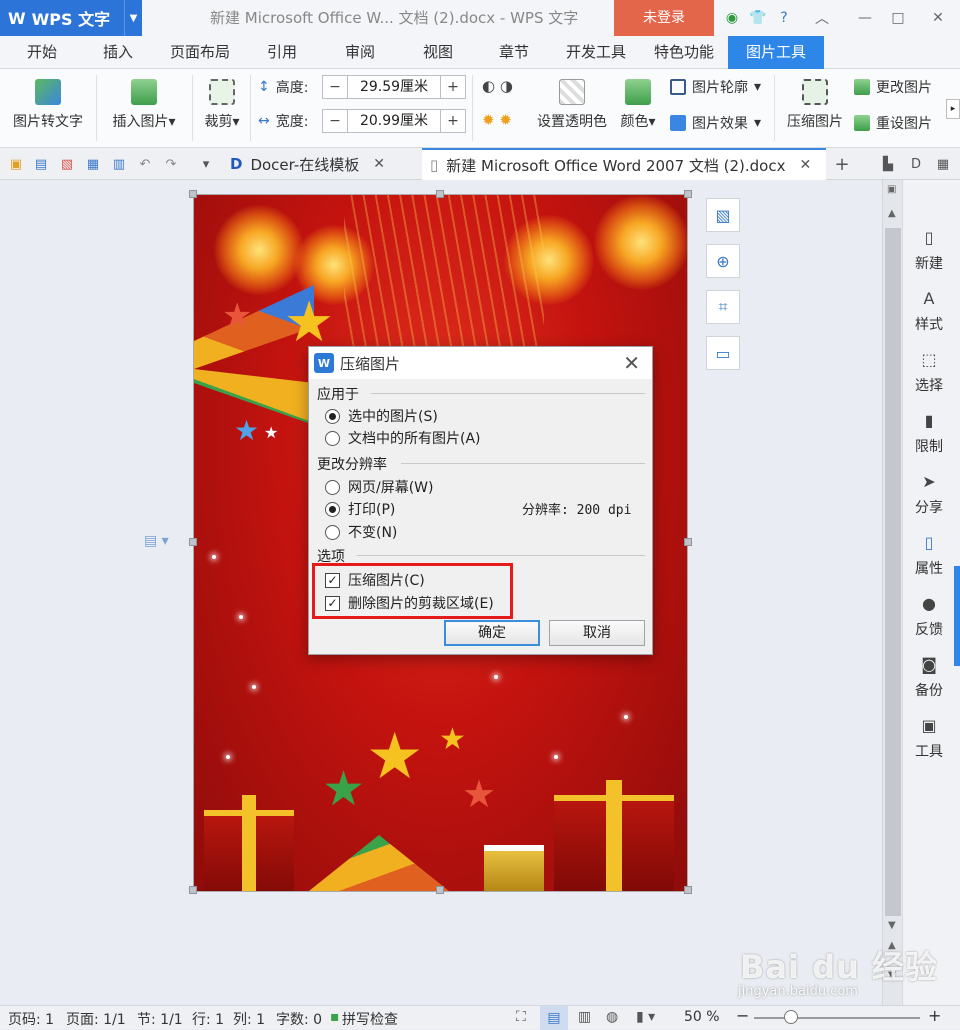 The height and width of the screenshot is (1030, 960). I want to click on set-transparent-button: 设置透明色, so click(572, 105).